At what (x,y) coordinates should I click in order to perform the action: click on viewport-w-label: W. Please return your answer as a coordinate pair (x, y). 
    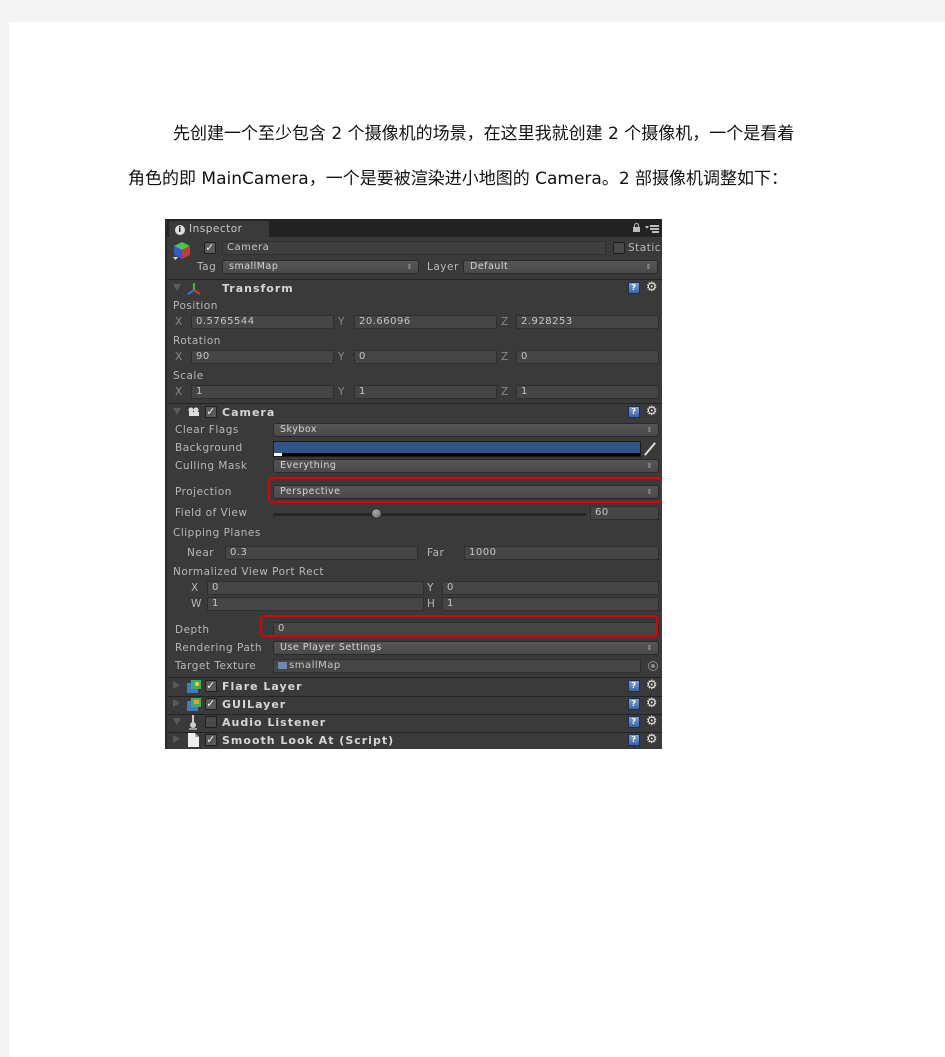
    Looking at the image, I should click on (196, 604).